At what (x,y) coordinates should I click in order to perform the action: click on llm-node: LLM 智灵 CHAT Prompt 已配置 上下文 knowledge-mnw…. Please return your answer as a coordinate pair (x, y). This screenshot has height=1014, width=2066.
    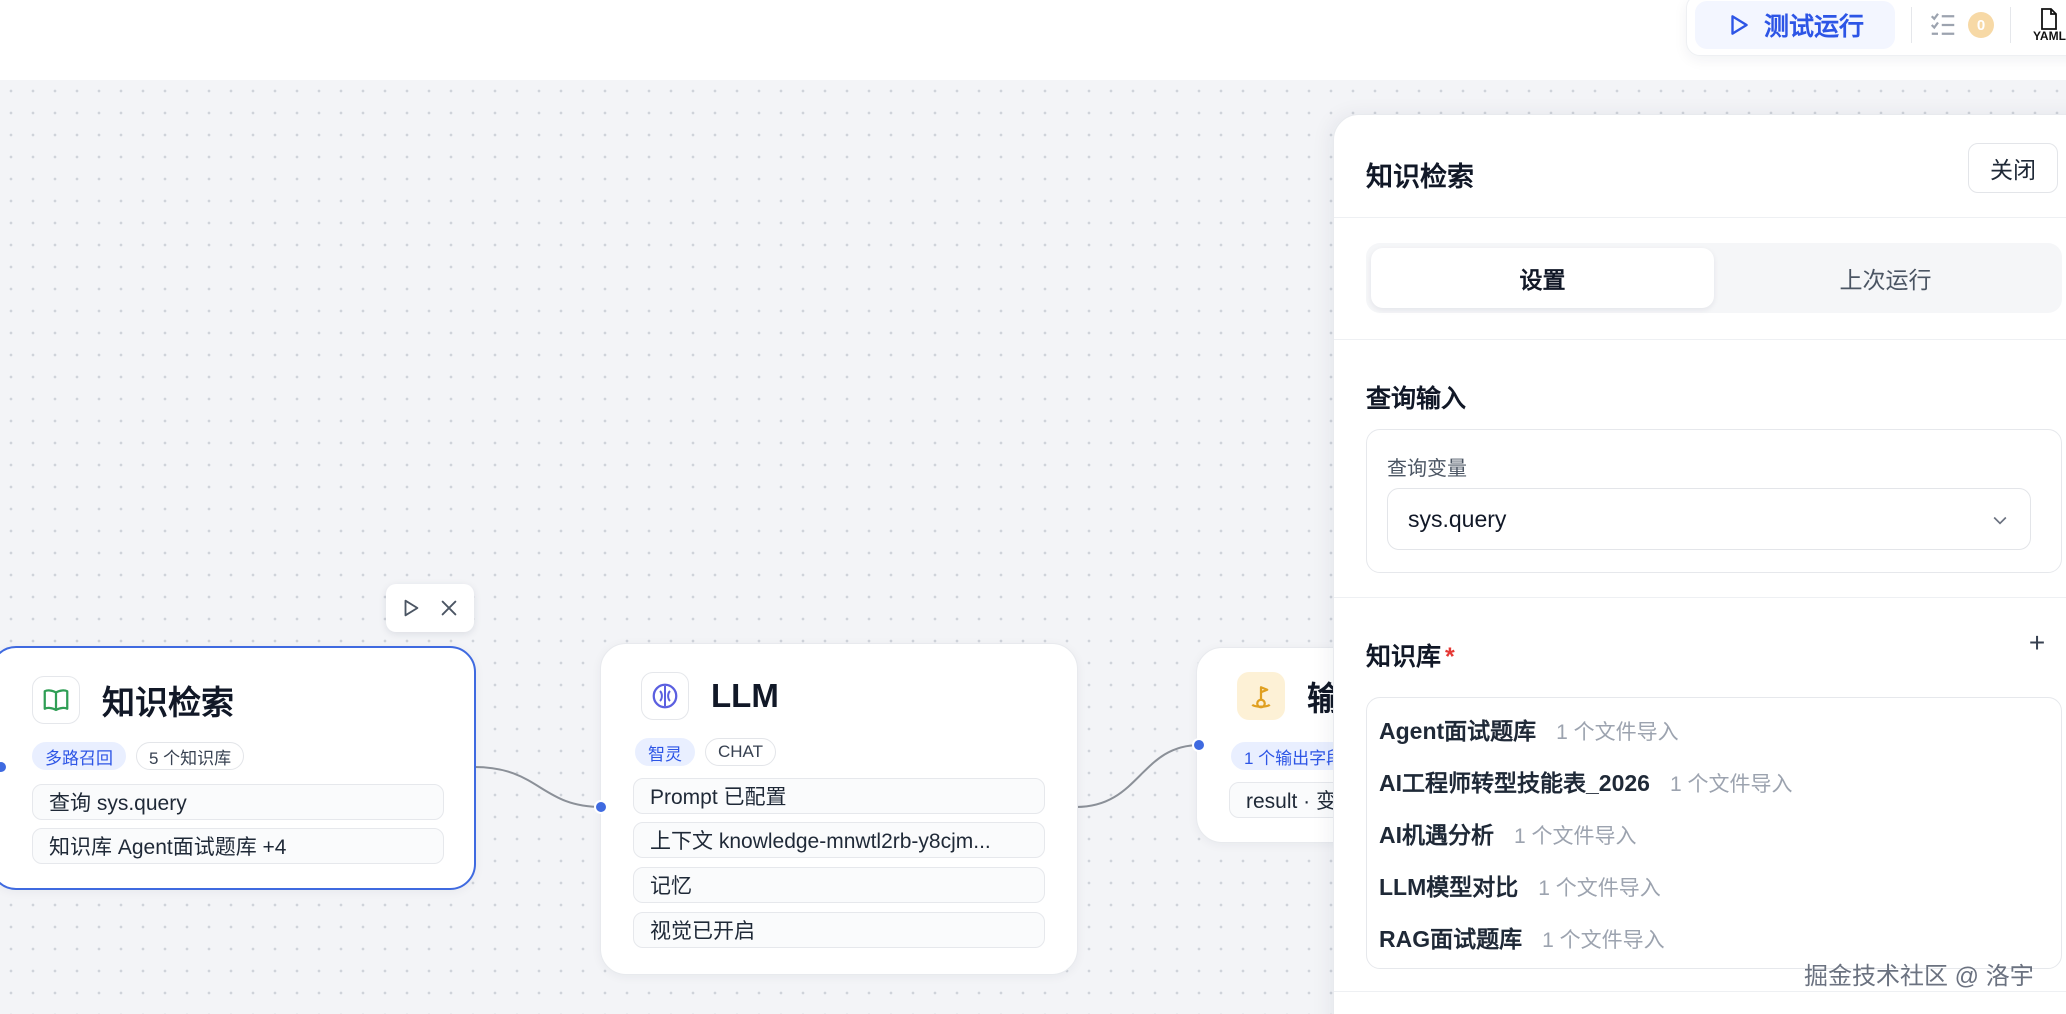
    Looking at the image, I should click on (839, 809).